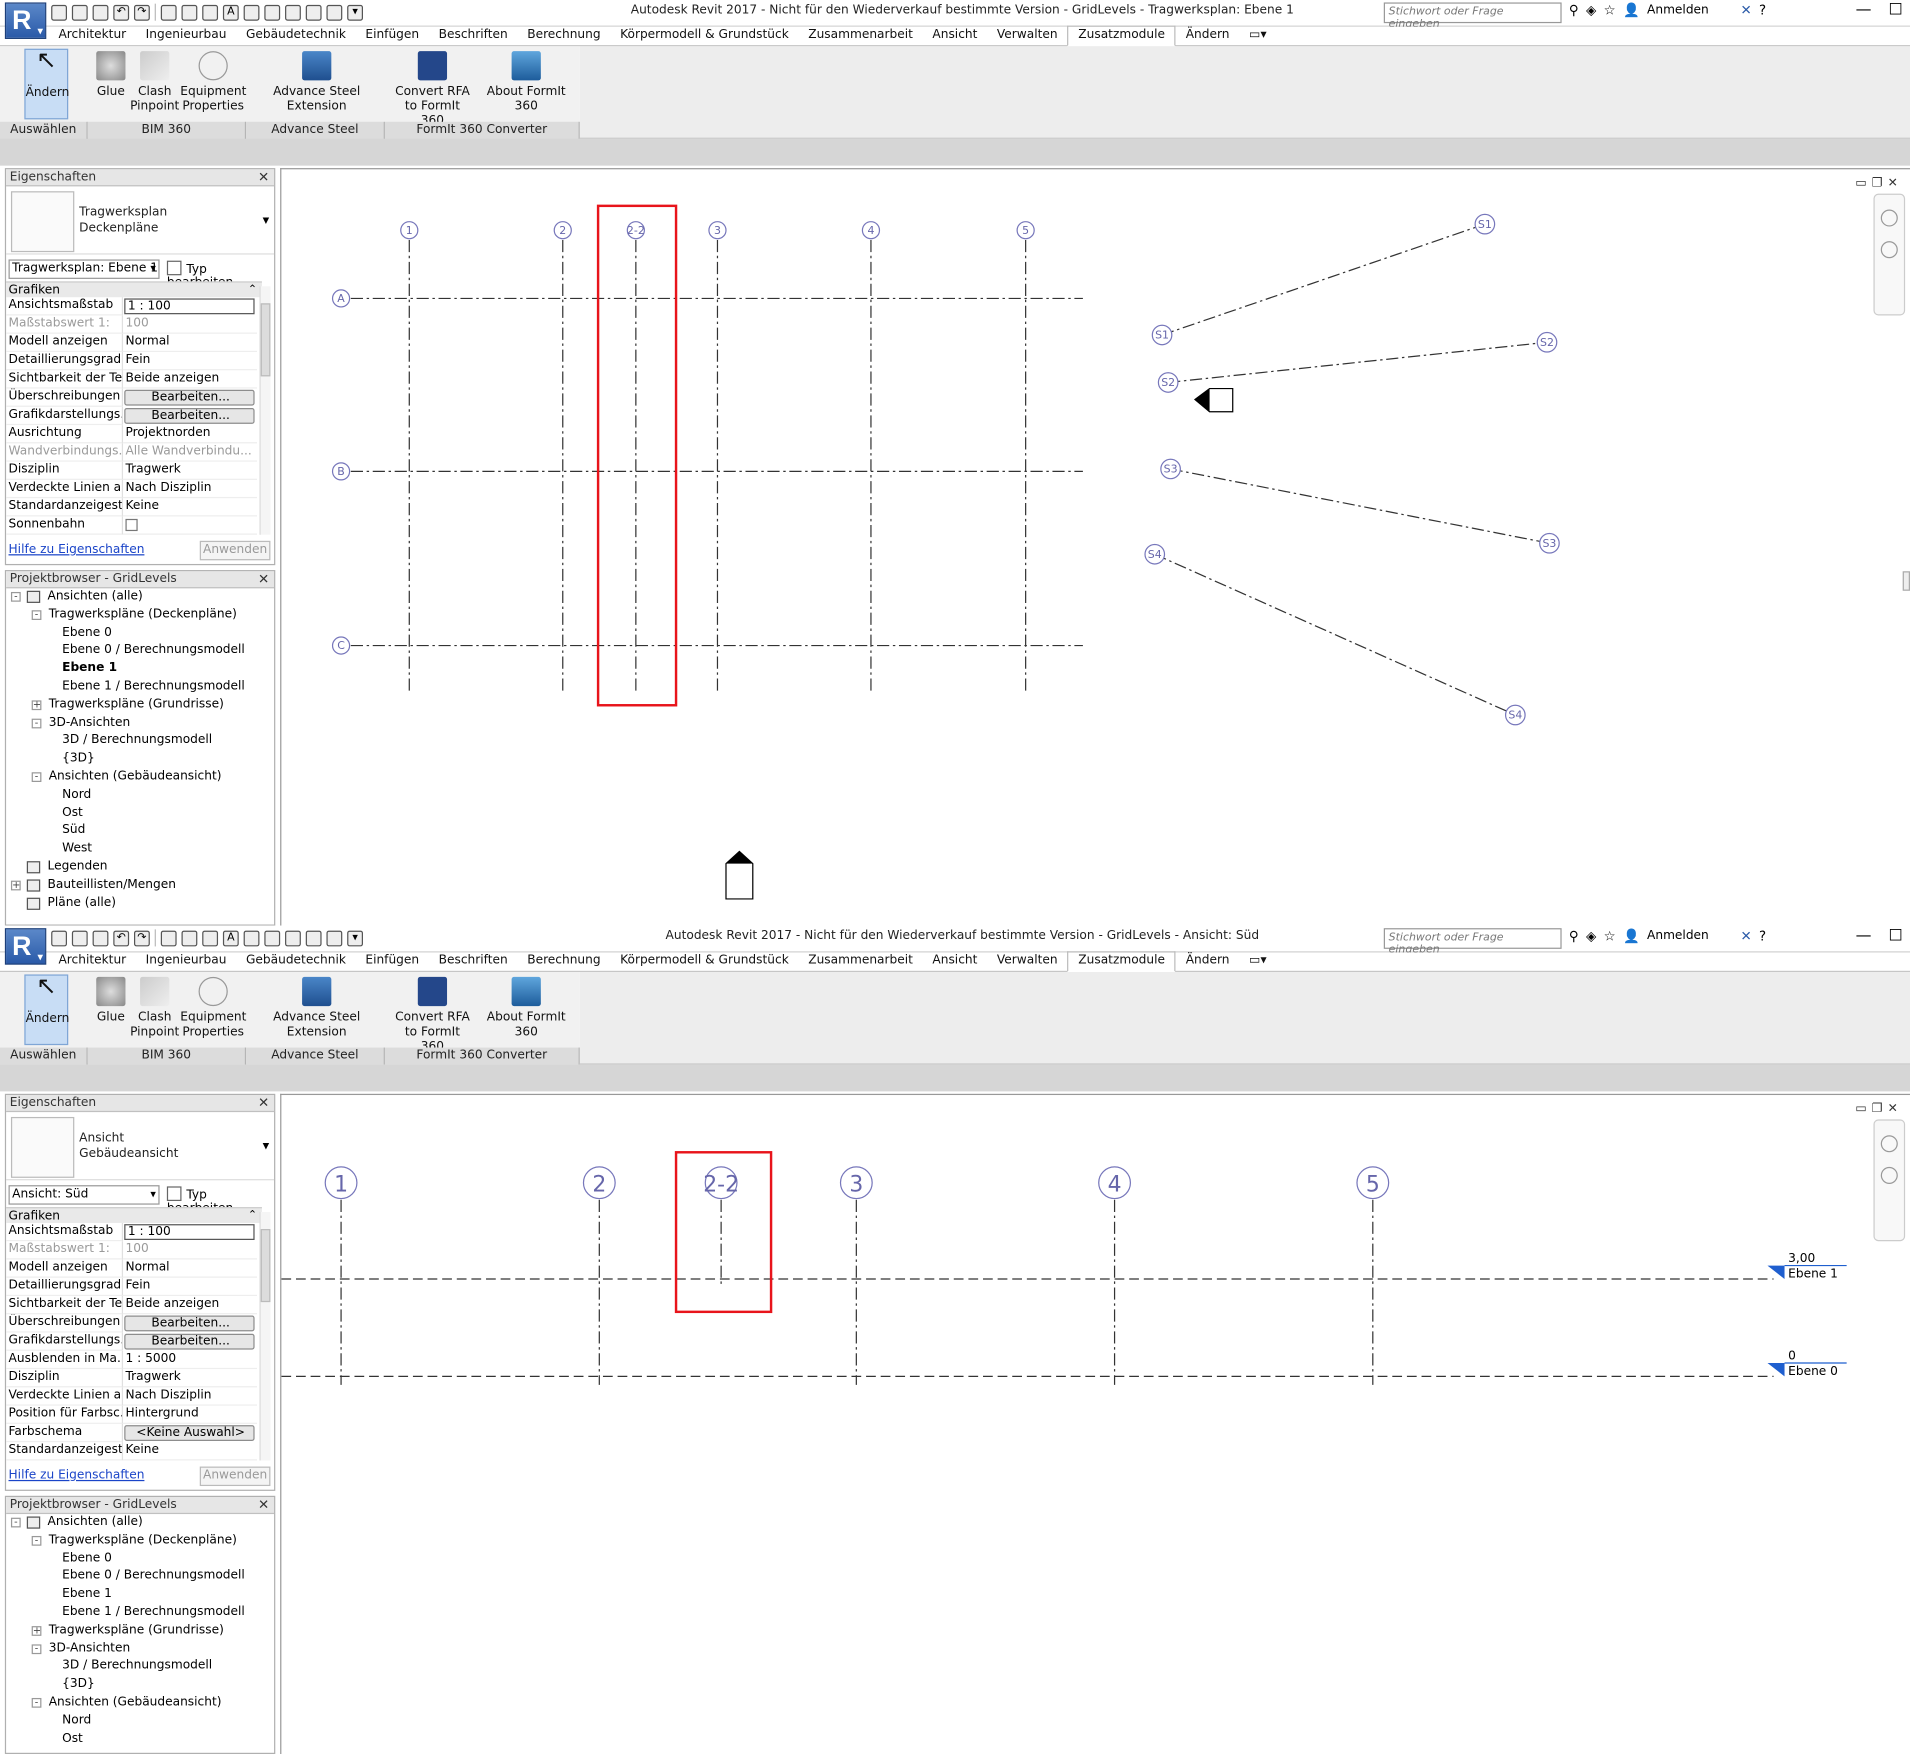 The image size is (1910, 1754). What do you see at coordinates (84, 269) in the screenshot?
I see `instance-selector: Tragwerksplan: Ebene 1` at bounding box center [84, 269].